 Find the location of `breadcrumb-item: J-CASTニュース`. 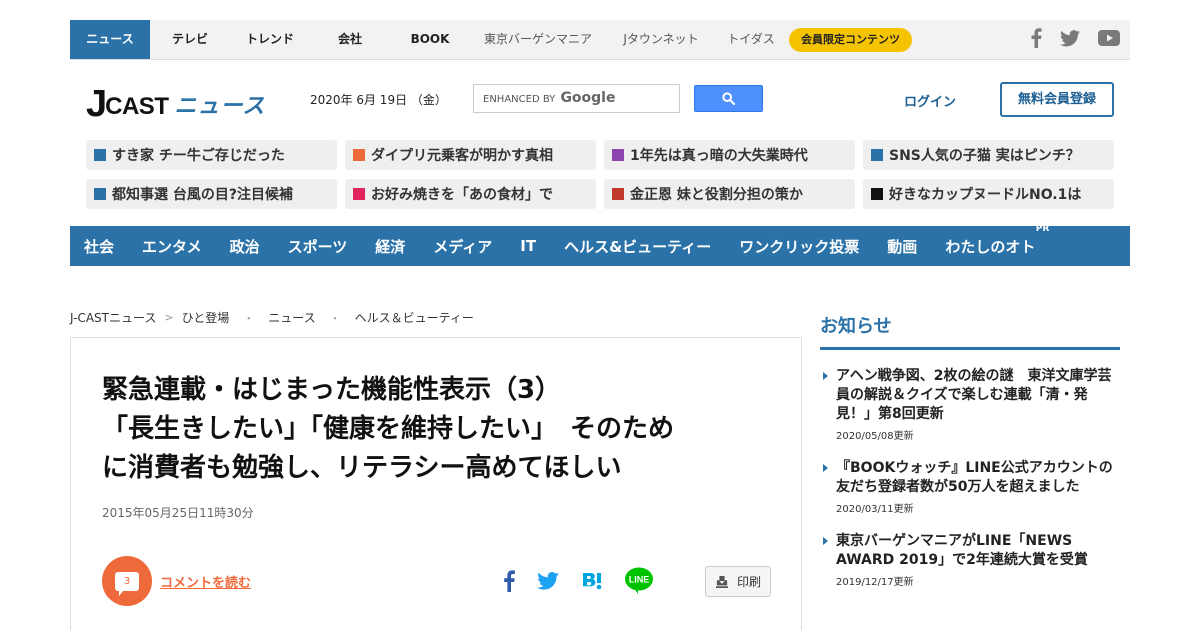

breadcrumb-item: J-CASTニュース is located at coordinates (113, 317).